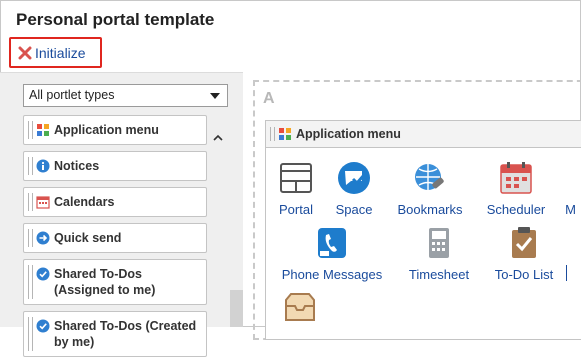 The image size is (581, 363). What do you see at coordinates (348, 134) in the screenshot?
I see `portlet-title: Application menu` at bounding box center [348, 134].